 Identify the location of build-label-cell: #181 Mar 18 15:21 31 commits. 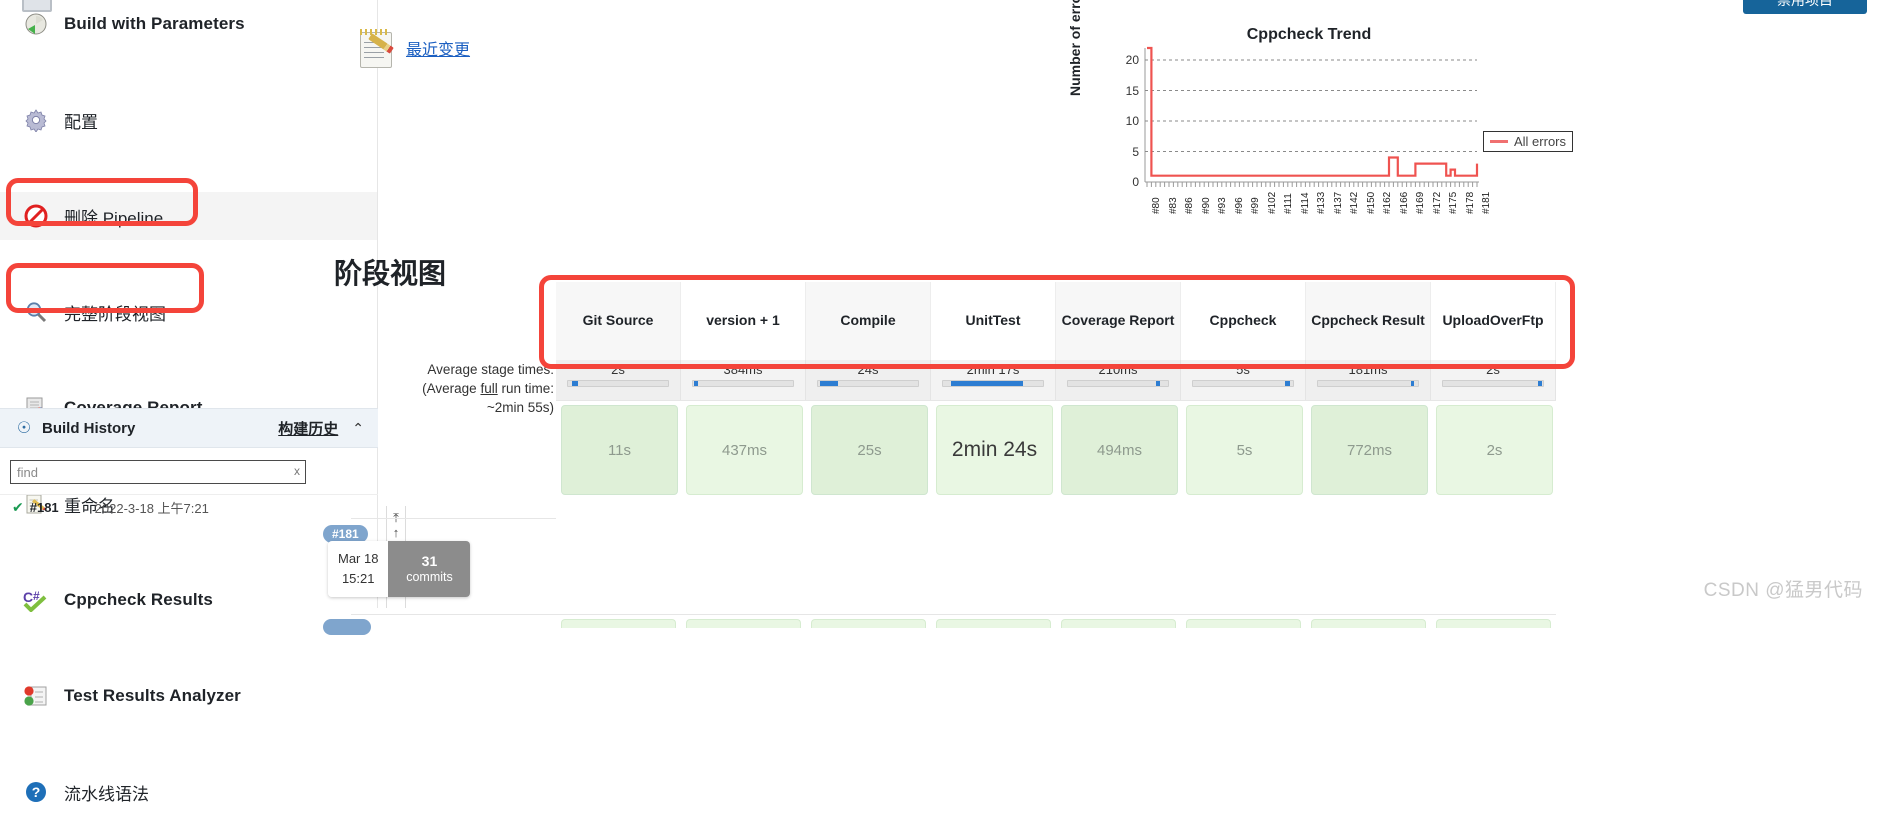
(439, 566).